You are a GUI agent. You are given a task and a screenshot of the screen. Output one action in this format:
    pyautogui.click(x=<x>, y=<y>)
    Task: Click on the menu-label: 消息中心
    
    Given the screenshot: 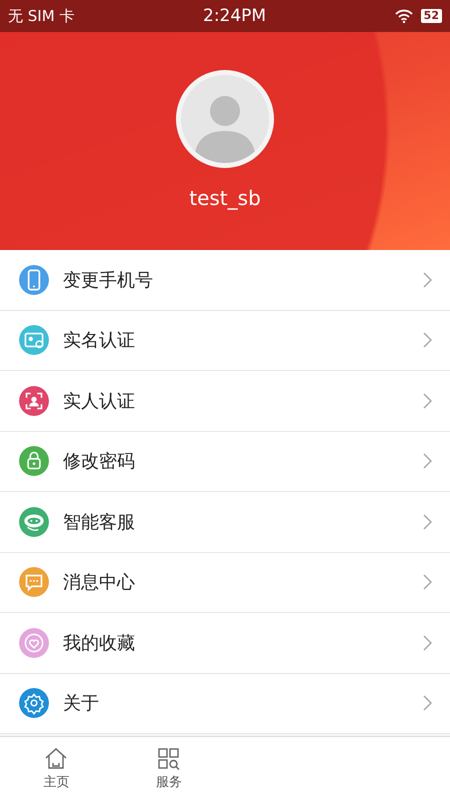 What is the action you would take?
    pyautogui.click(x=99, y=582)
    